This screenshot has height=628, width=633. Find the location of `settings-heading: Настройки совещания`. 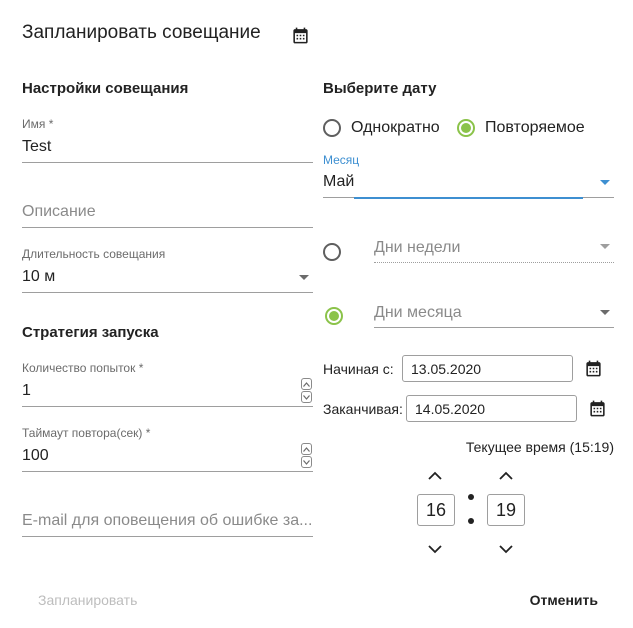

settings-heading: Настройки совещания is located at coordinates (105, 88).